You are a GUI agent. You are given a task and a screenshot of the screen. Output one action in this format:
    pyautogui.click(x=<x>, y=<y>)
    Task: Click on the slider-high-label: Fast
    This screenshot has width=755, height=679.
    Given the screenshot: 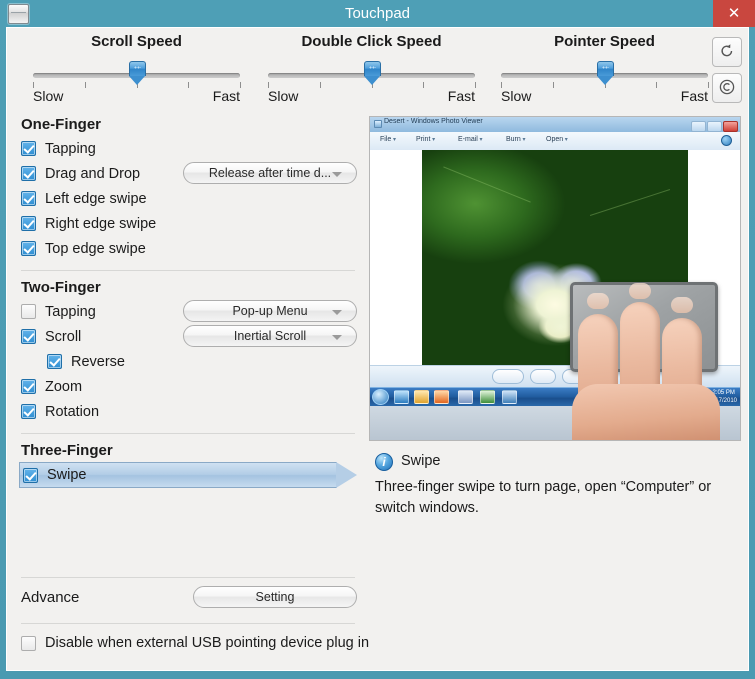 What is the action you would take?
    pyautogui.click(x=226, y=96)
    